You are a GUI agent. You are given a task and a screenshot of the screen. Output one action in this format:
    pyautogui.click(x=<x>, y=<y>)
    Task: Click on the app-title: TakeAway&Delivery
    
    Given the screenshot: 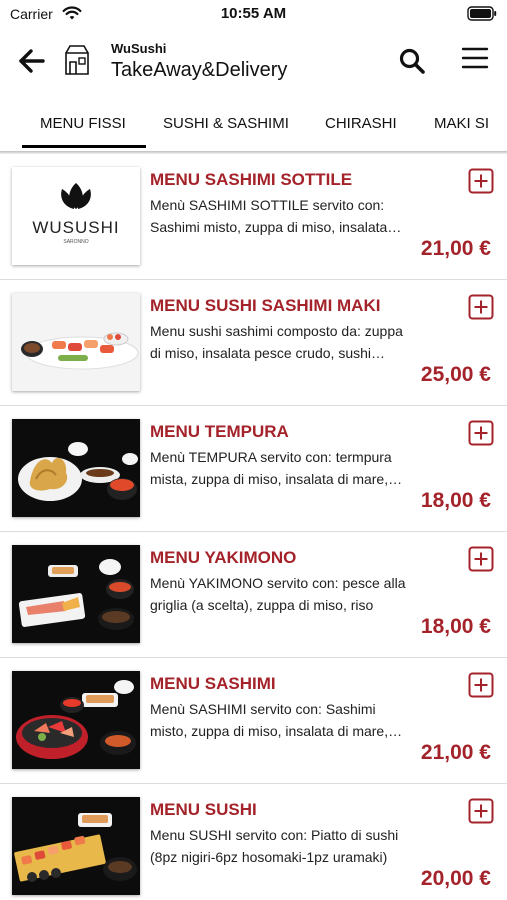 What is the action you would take?
    pyautogui.click(x=199, y=70)
    